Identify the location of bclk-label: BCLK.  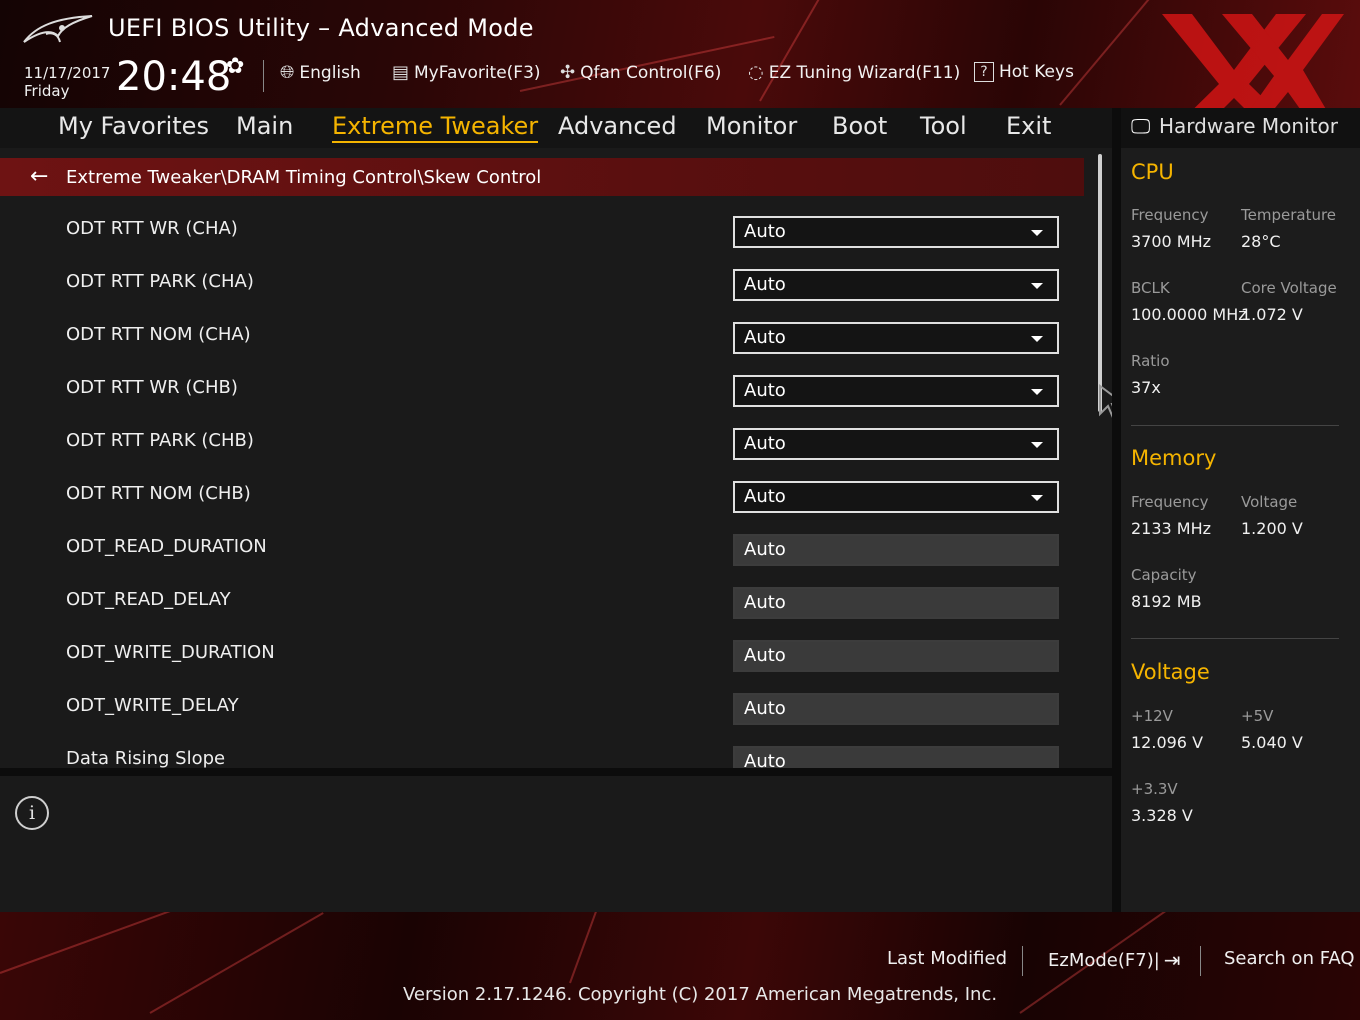
(1150, 288).